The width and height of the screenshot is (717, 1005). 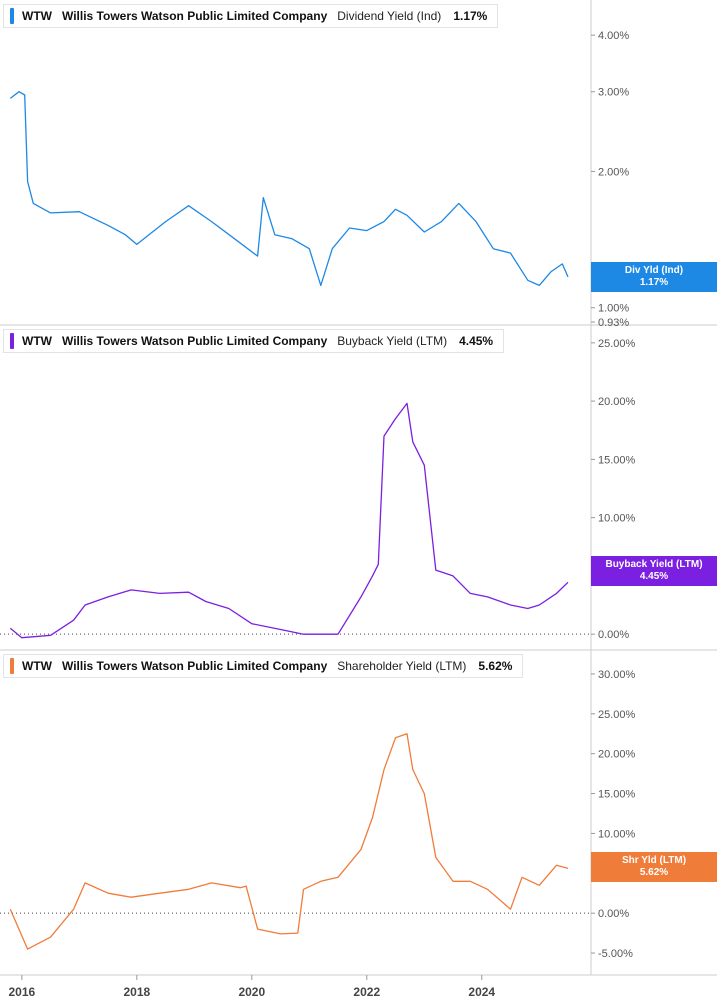 I want to click on x-tick-label: 2022, so click(x=366, y=992).